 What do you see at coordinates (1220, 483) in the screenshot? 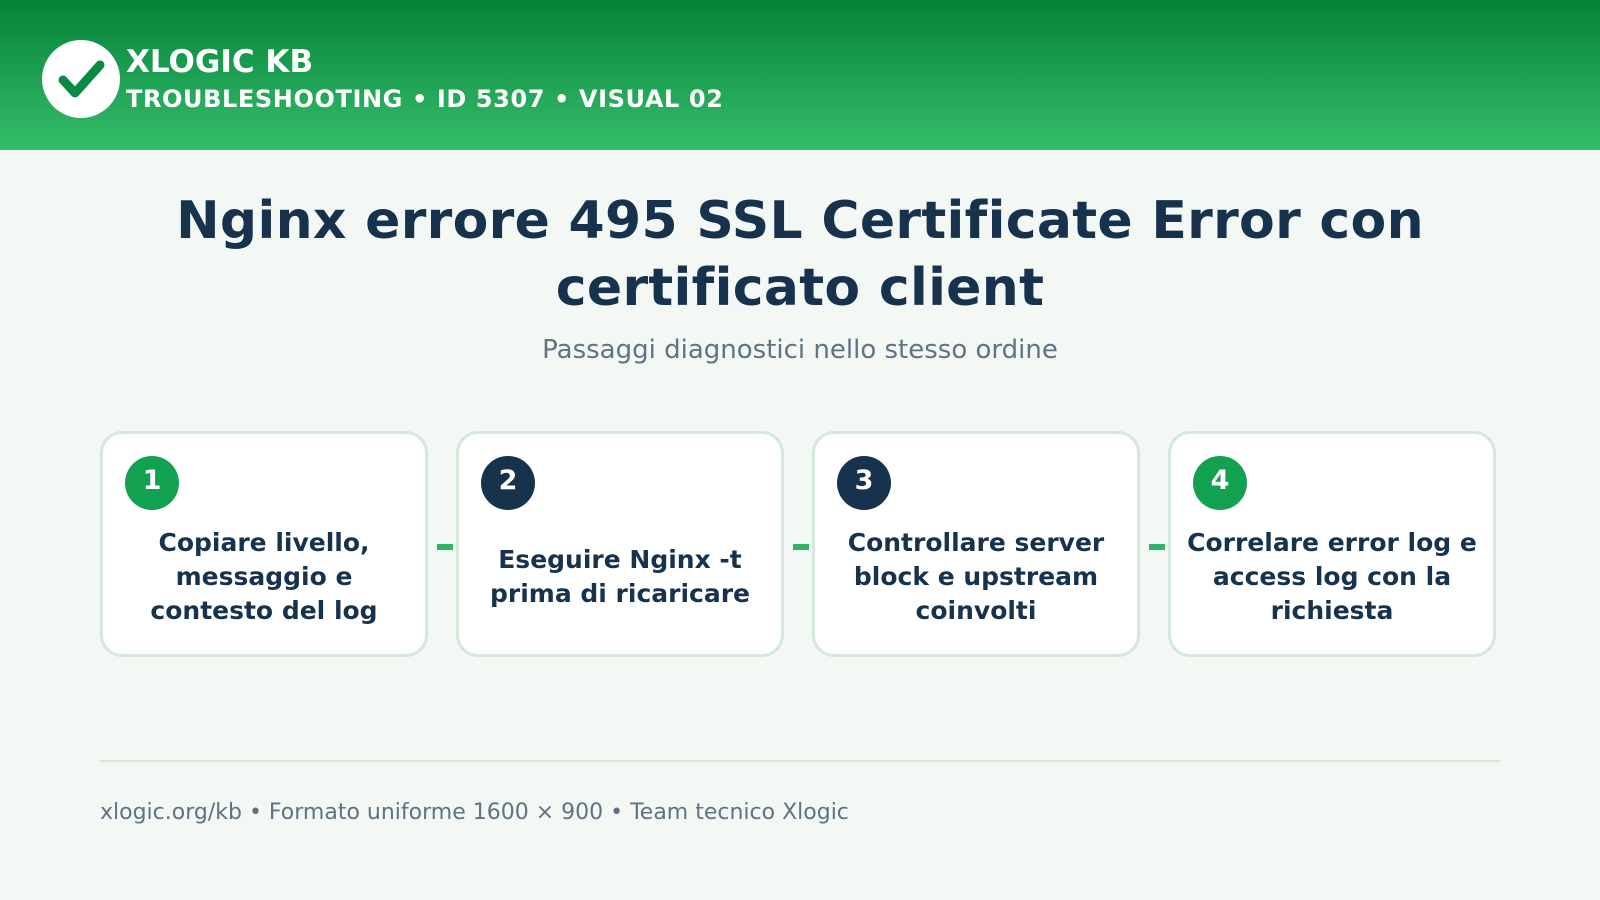
I see `step-number-badge: 4` at bounding box center [1220, 483].